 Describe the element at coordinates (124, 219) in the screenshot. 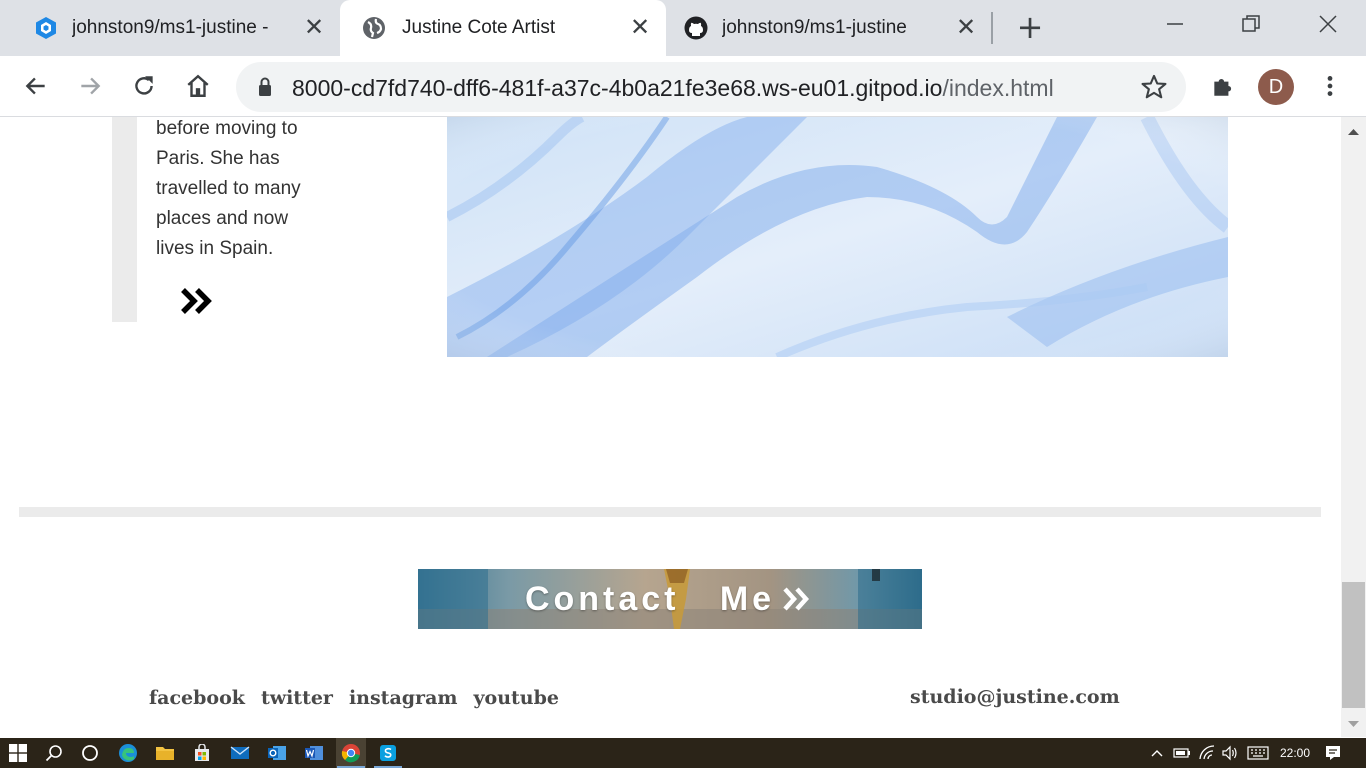

I see `bio-panel-bar` at that location.